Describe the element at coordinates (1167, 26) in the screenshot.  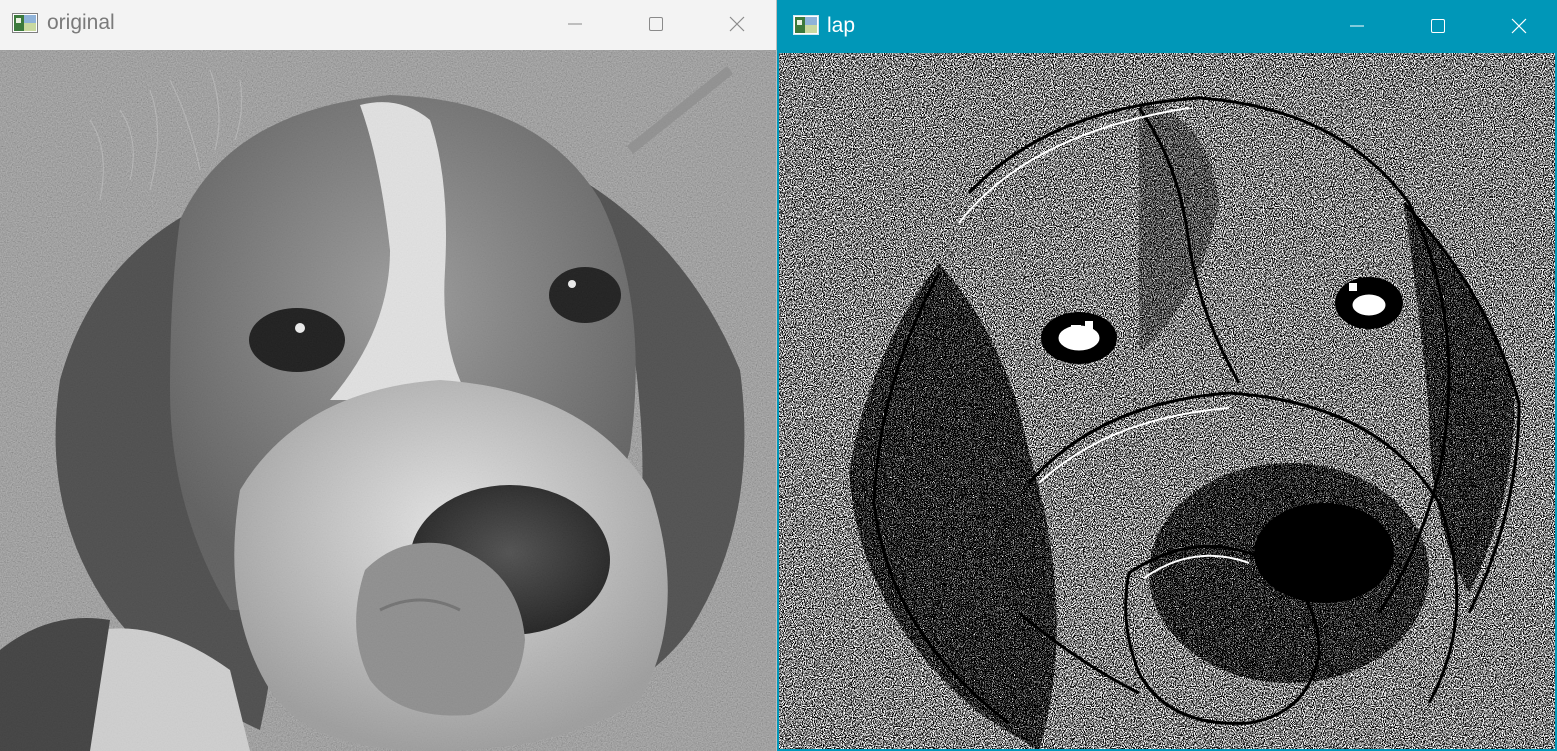
I see `title-bar: lap` at that location.